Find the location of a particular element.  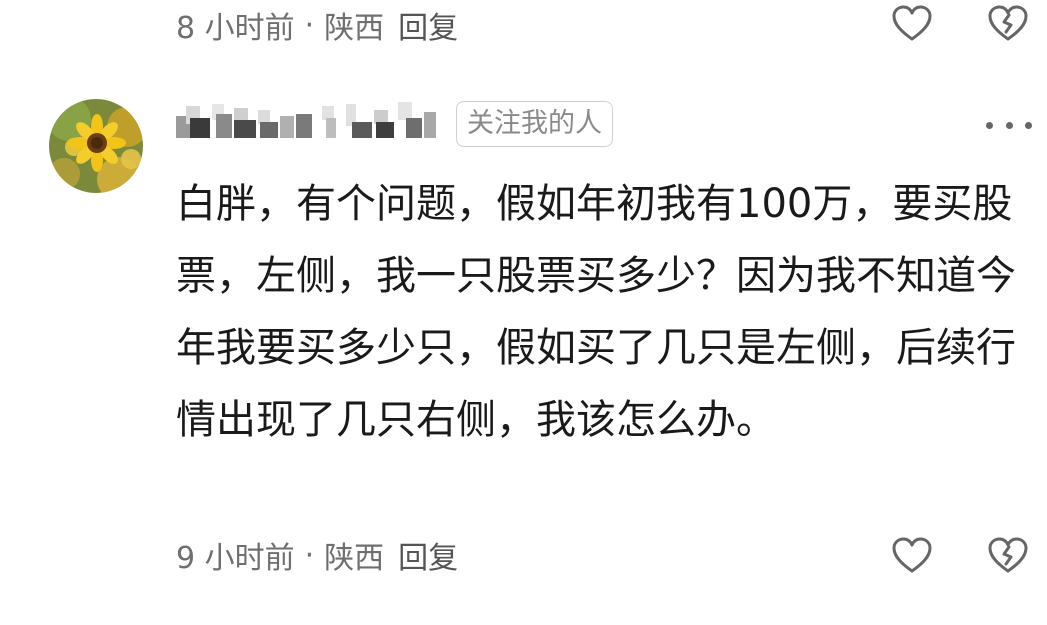

comment-time: 9 小时前 is located at coordinates (235, 558).